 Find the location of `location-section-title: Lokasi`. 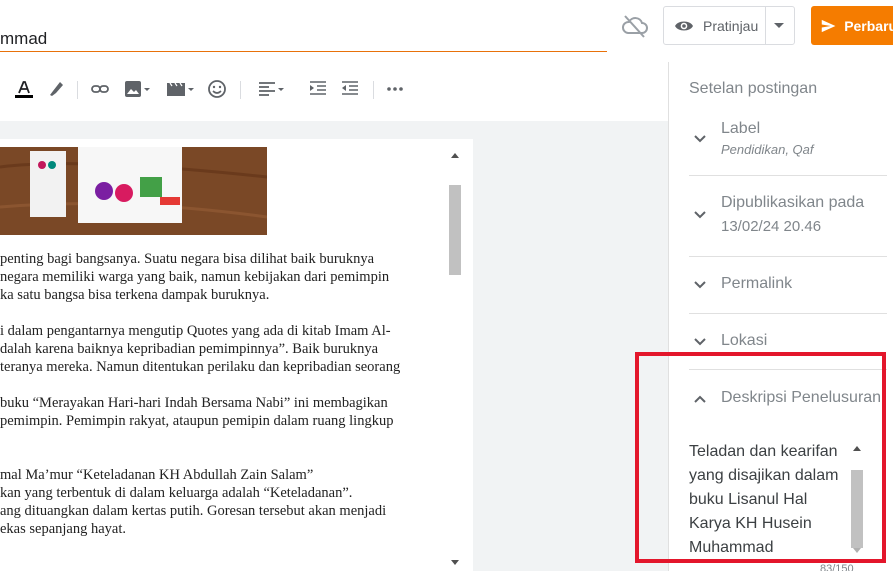

location-section-title: Lokasi is located at coordinates (744, 340).